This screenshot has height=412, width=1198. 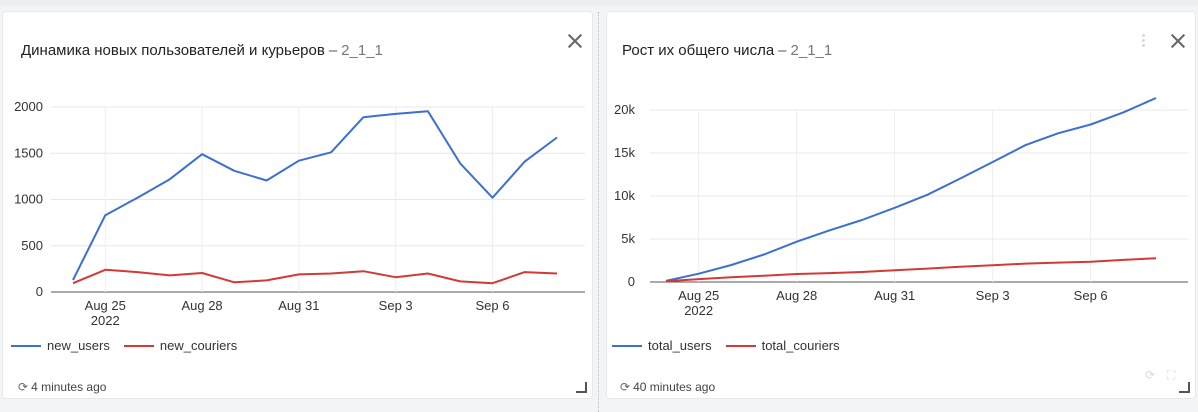 I want to click on y-tick-label: 1500, so click(x=28, y=152).